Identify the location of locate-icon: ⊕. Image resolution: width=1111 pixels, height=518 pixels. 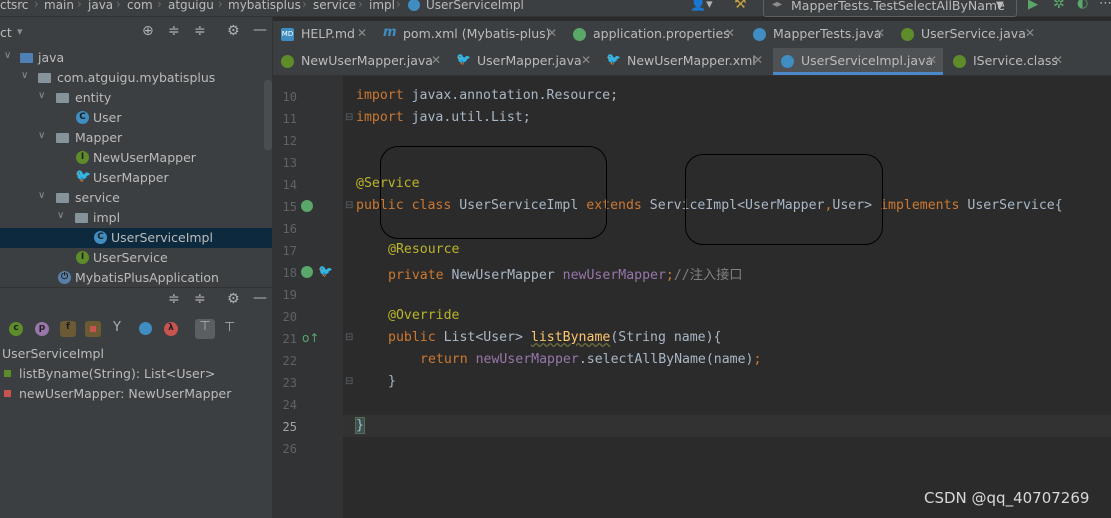
(148, 31).